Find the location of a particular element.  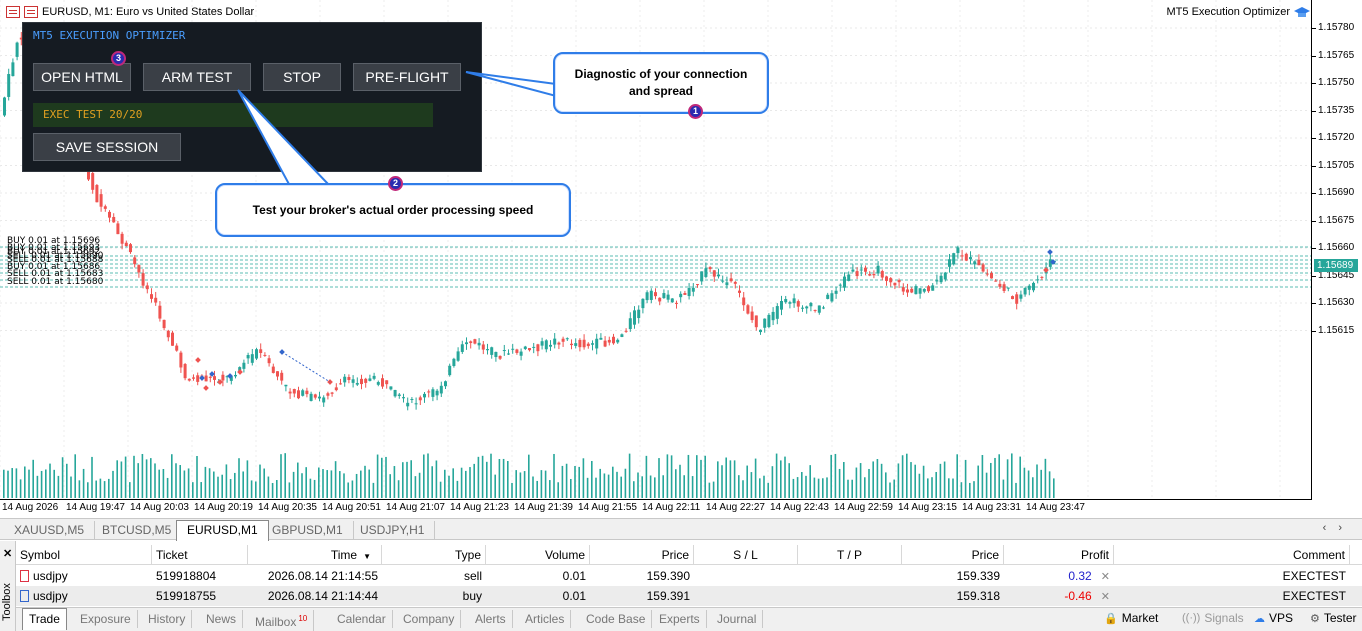

close-icon: ✕ is located at coordinates (7, 553).